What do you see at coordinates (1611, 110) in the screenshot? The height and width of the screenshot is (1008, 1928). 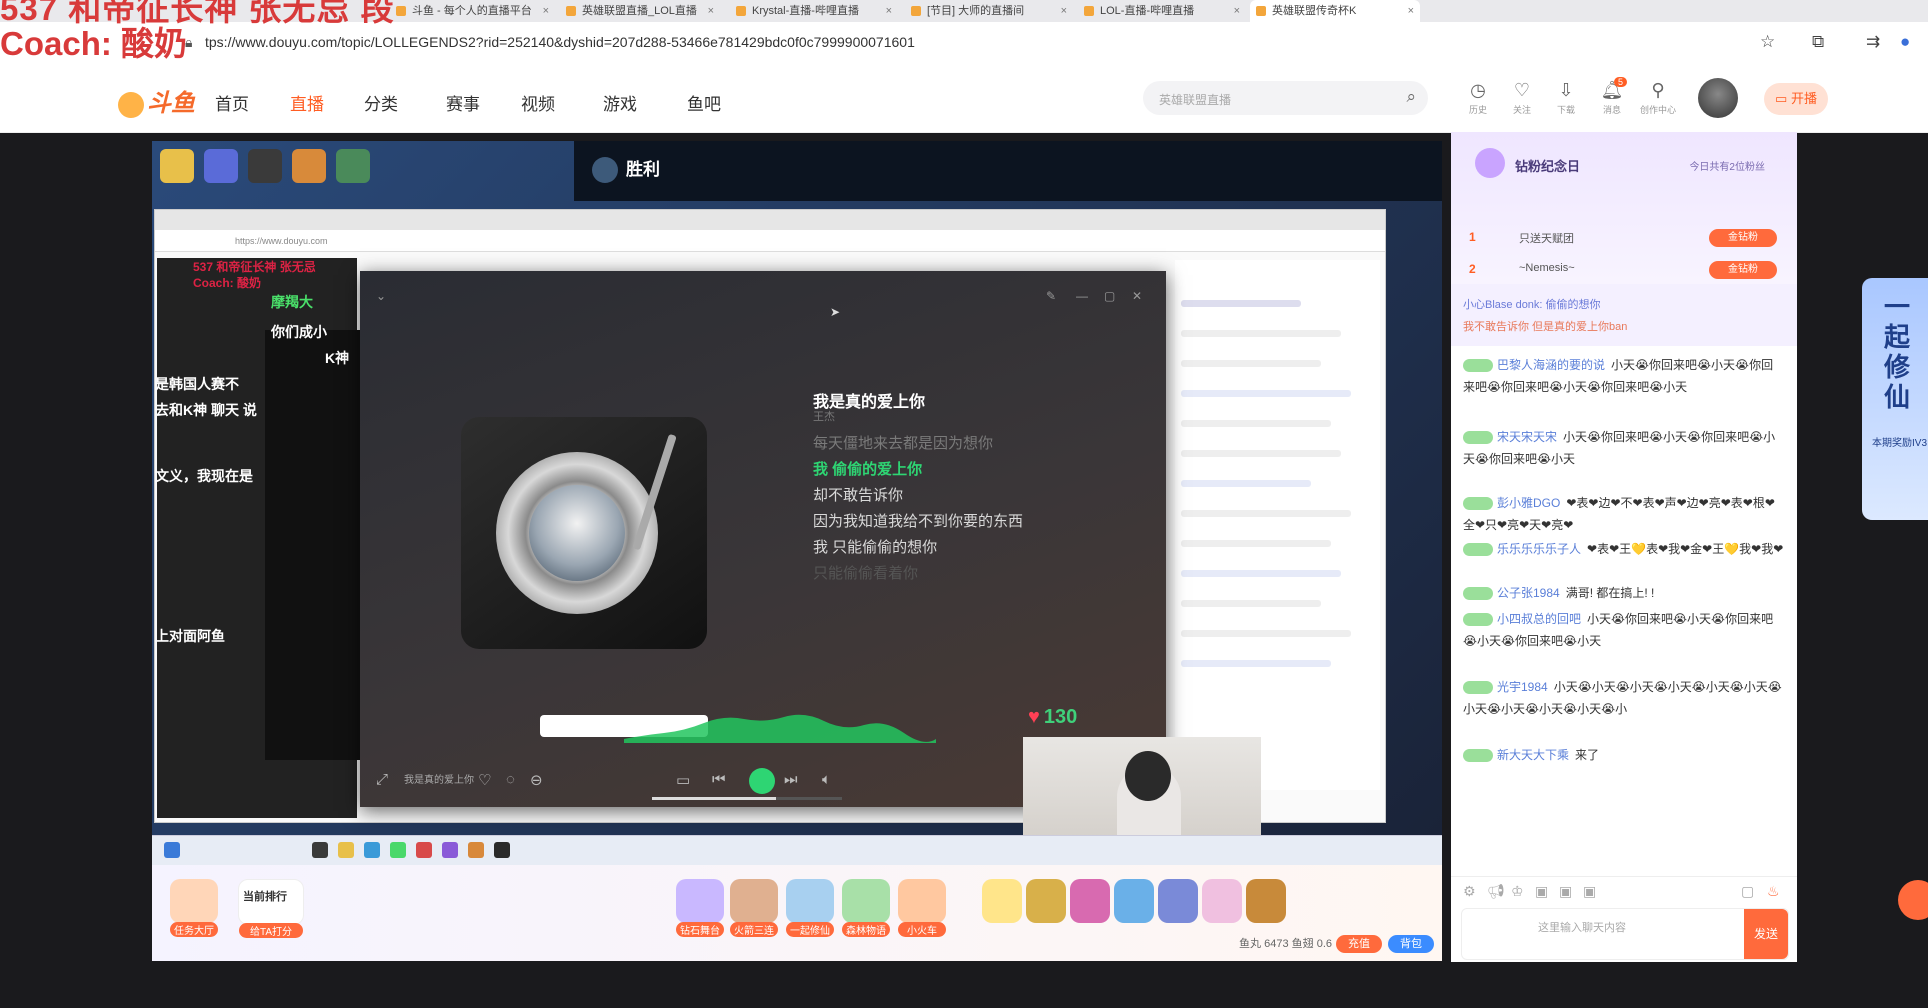 I see `messages-label: 消息` at bounding box center [1611, 110].